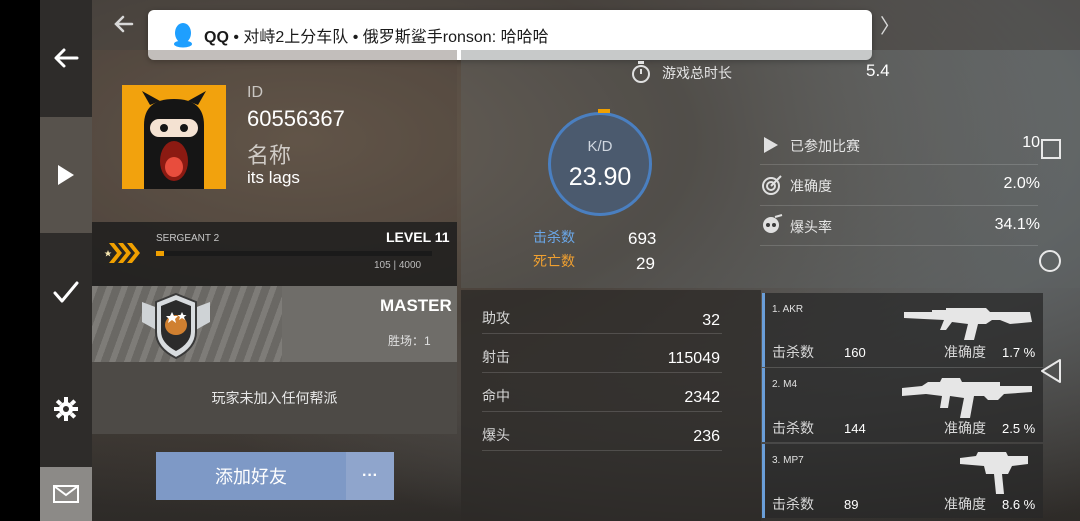  What do you see at coordinates (1017, 224) in the screenshot?
I see `headshot-rate-value: 34.1%` at bounding box center [1017, 224].